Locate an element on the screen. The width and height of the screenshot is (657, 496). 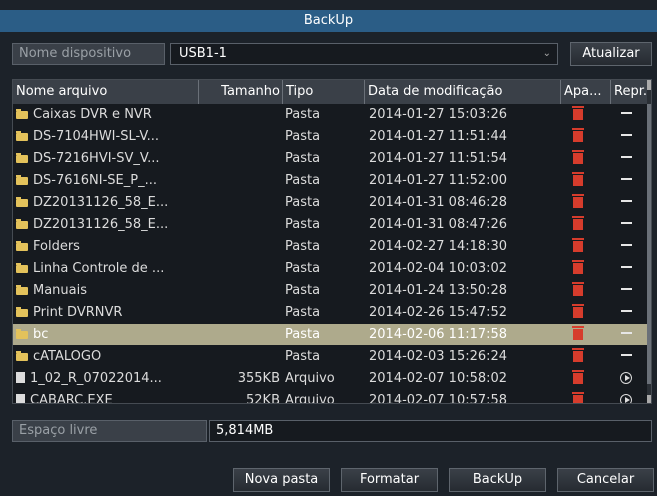
table-row: CABARC.EXE 52KB Arquivo 2014-02-07 10:57:58 is located at coordinates (330, 397).